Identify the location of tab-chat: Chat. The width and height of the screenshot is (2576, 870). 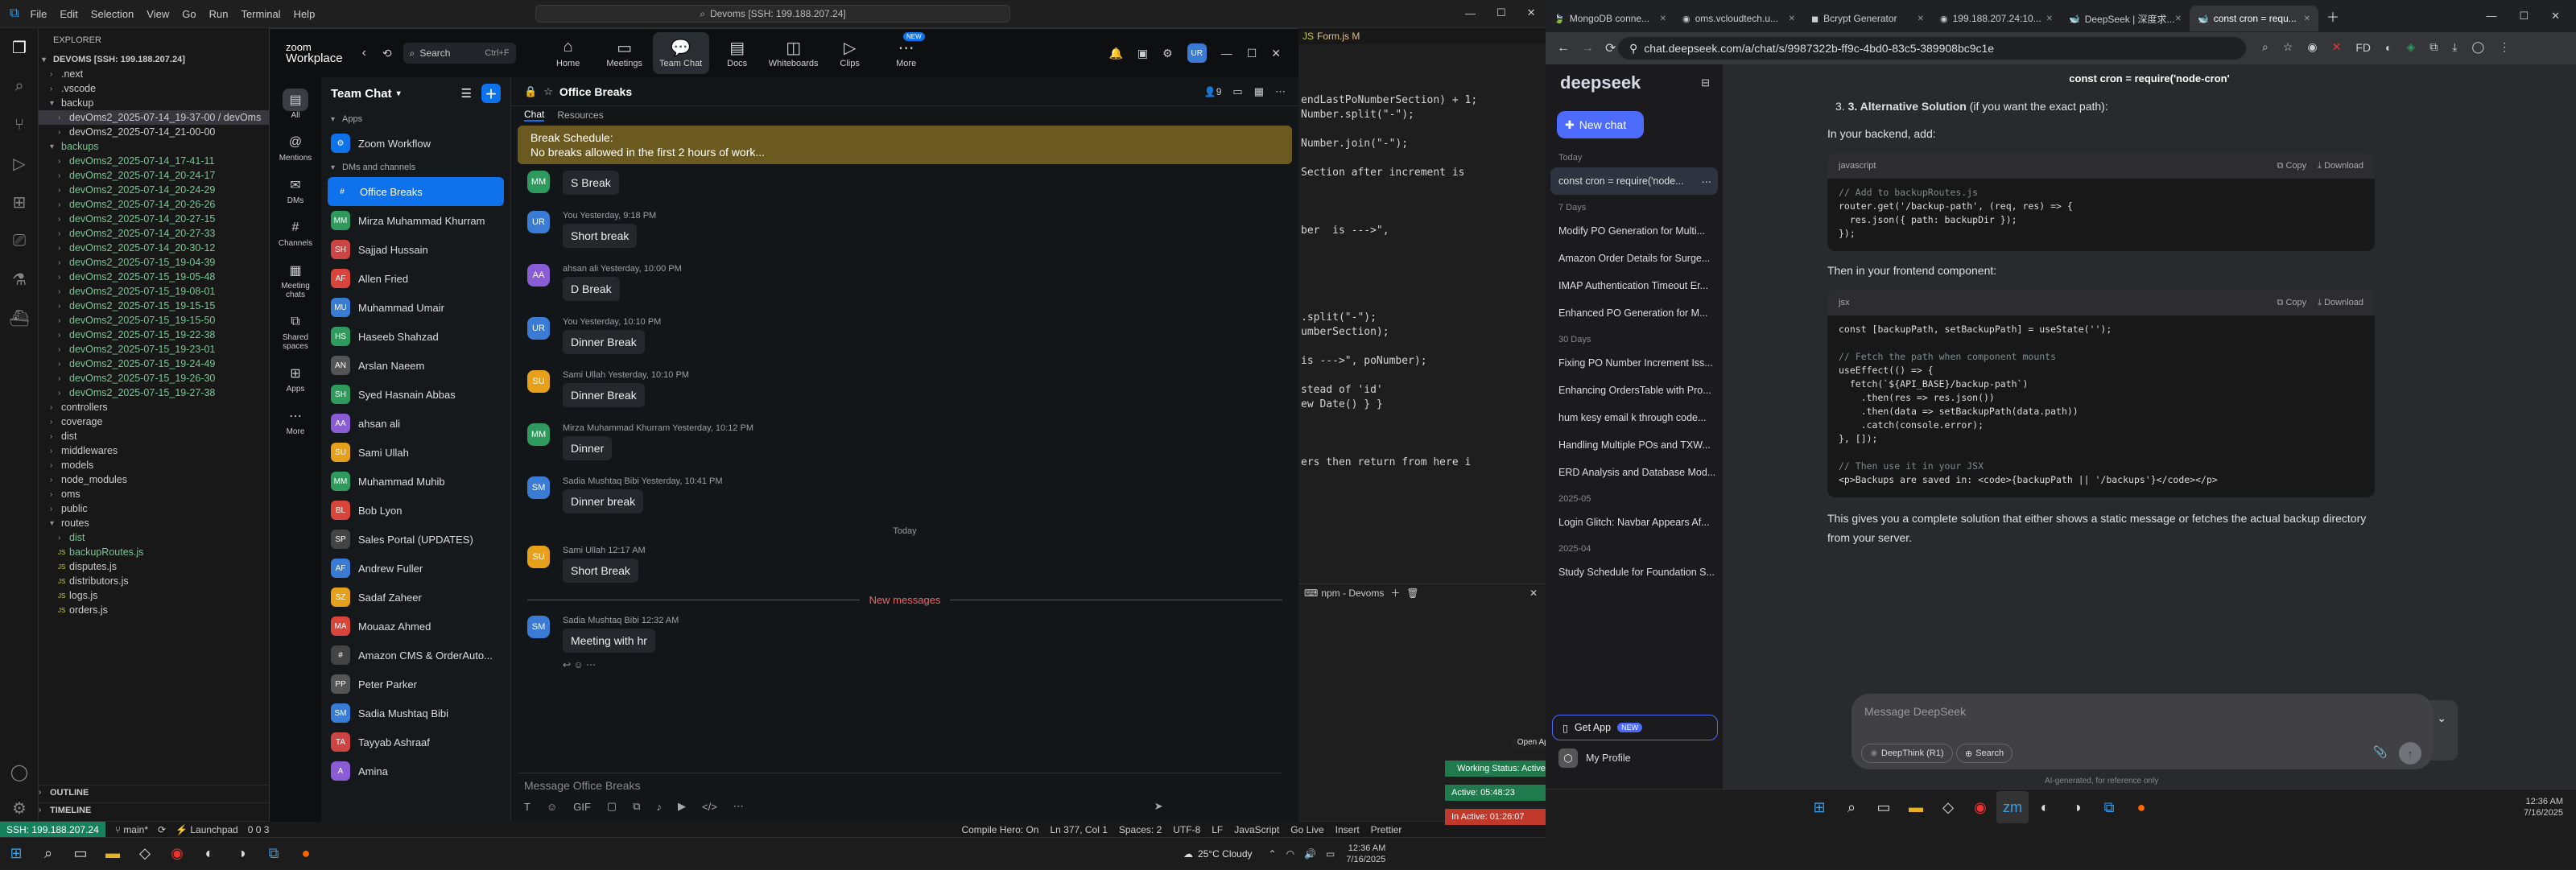
(534, 115).